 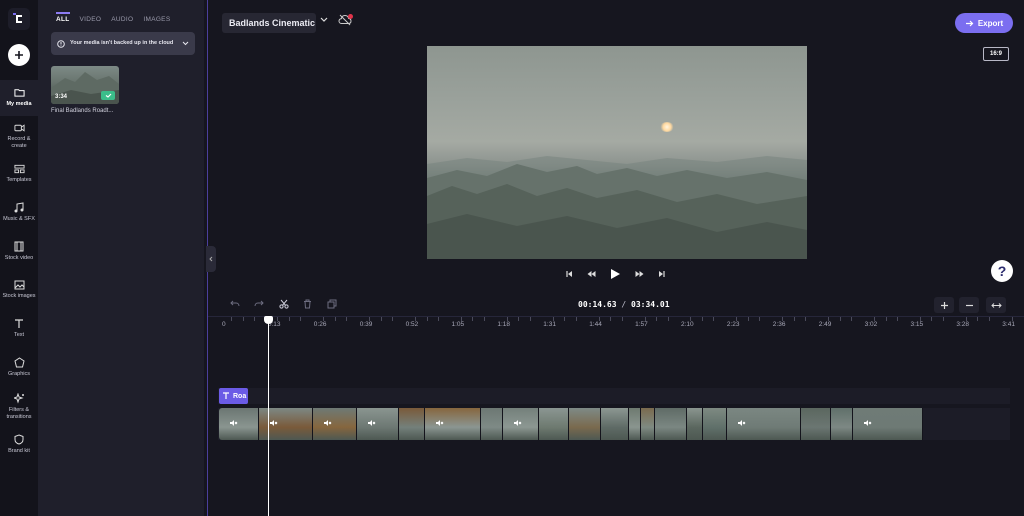 What do you see at coordinates (591, 274) in the screenshot?
I see `rewind-icon` at bounding box center [591, 274].